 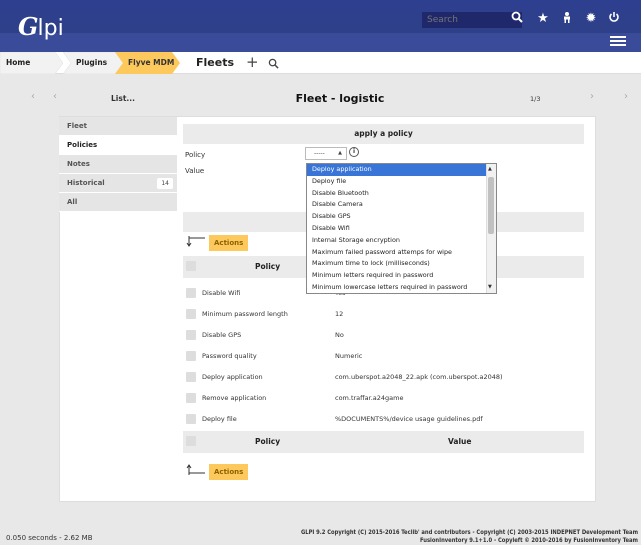 I want to click on dropdown-option: Disable Camera, so click(x=401, y=205).